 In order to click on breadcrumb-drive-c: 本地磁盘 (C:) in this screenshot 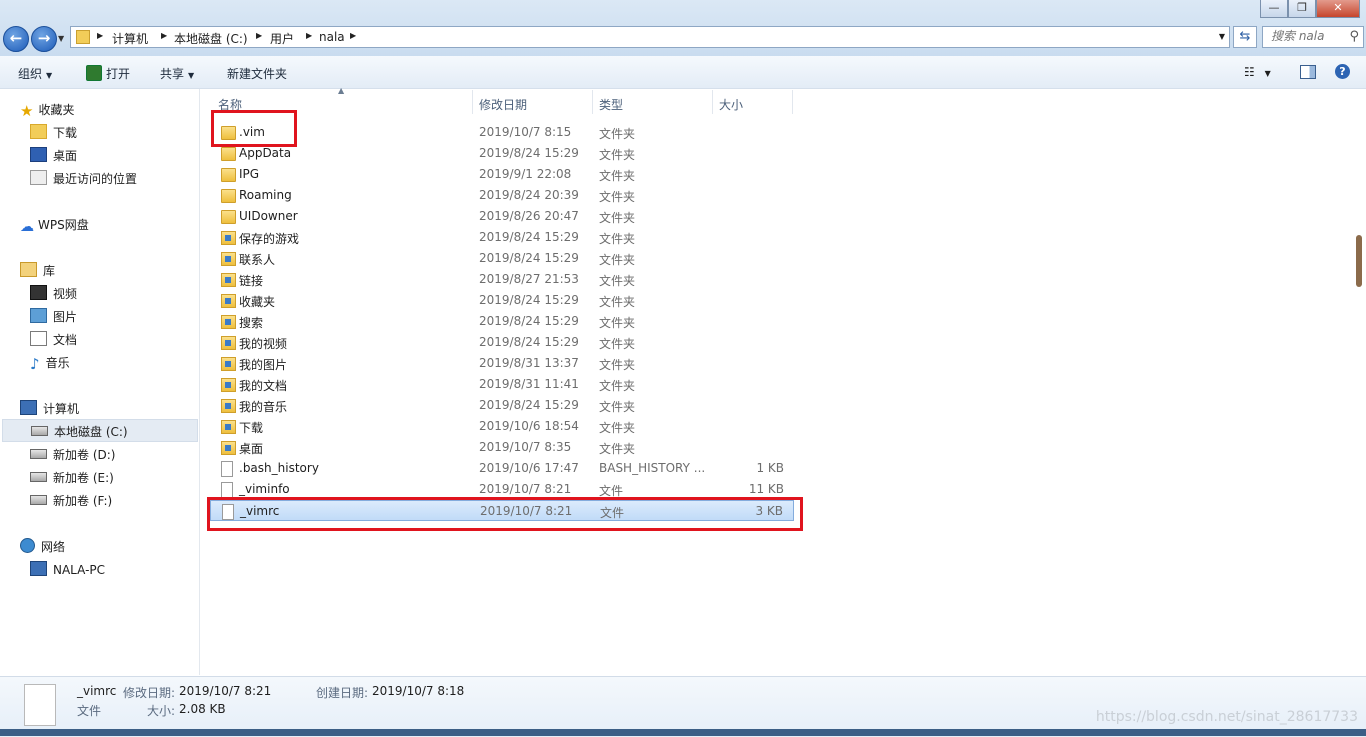, I will do `click(211, 38)`.